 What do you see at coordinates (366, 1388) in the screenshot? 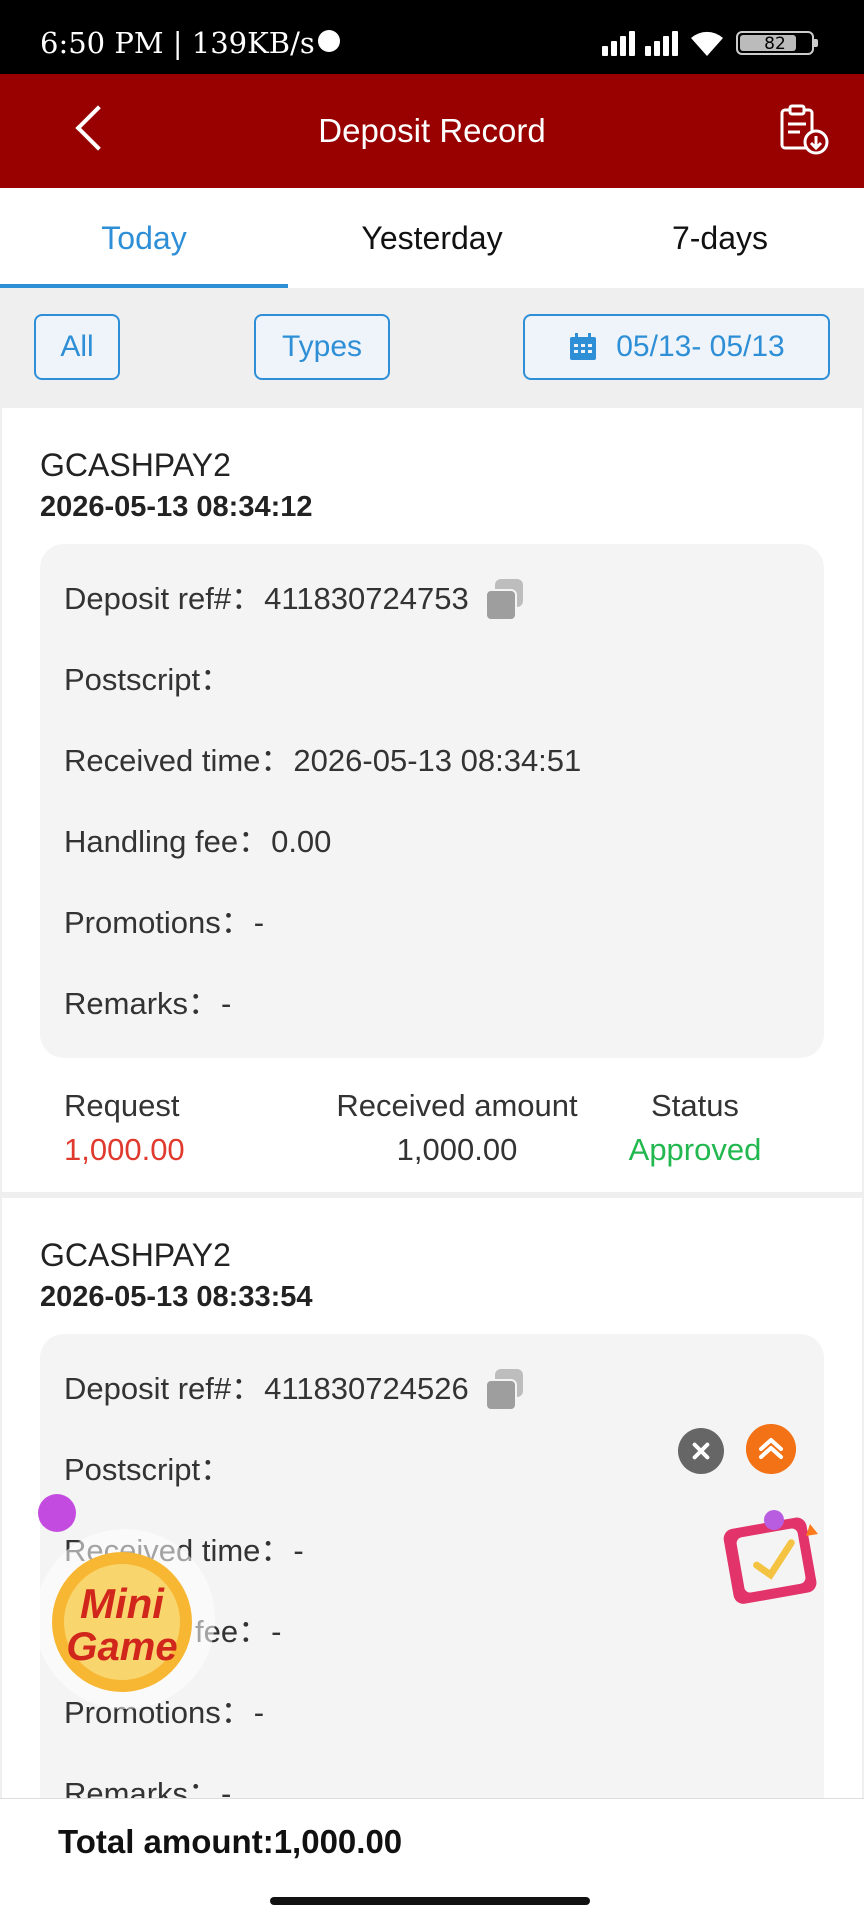
I see `deposit-ref-value: 411830724526` at bounding box center [366, 1388].